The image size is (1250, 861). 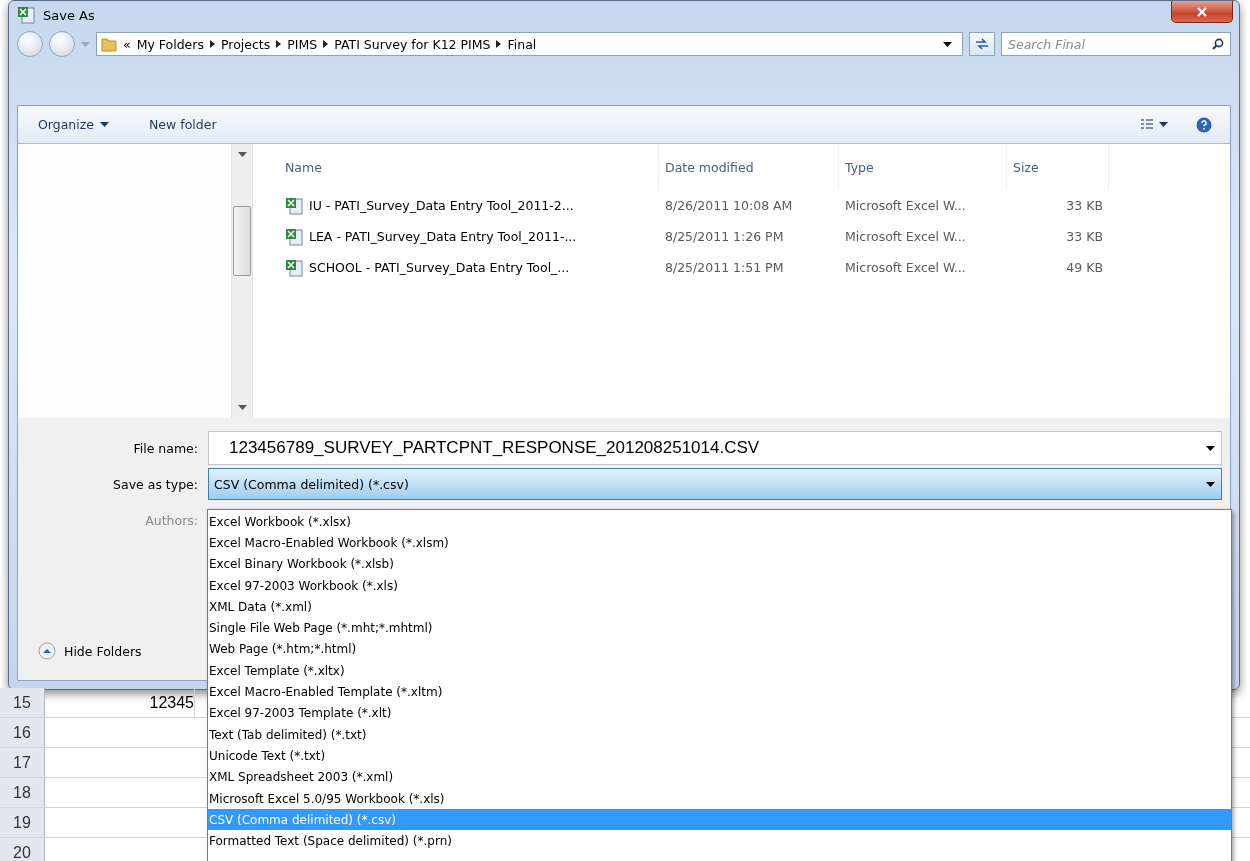 I want to click on file-type-option: Excel Binary Workbook (*.xlsb), so click(x=719, y=564).